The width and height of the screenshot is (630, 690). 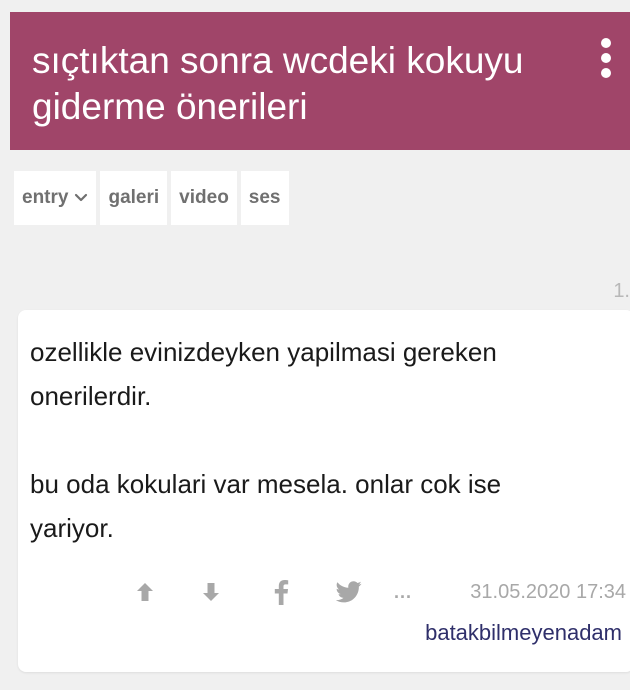 What do you see at coordinates (264, 198) in the screenshot?
I see `tab-ses: ses` at bounding box center [264, 198].